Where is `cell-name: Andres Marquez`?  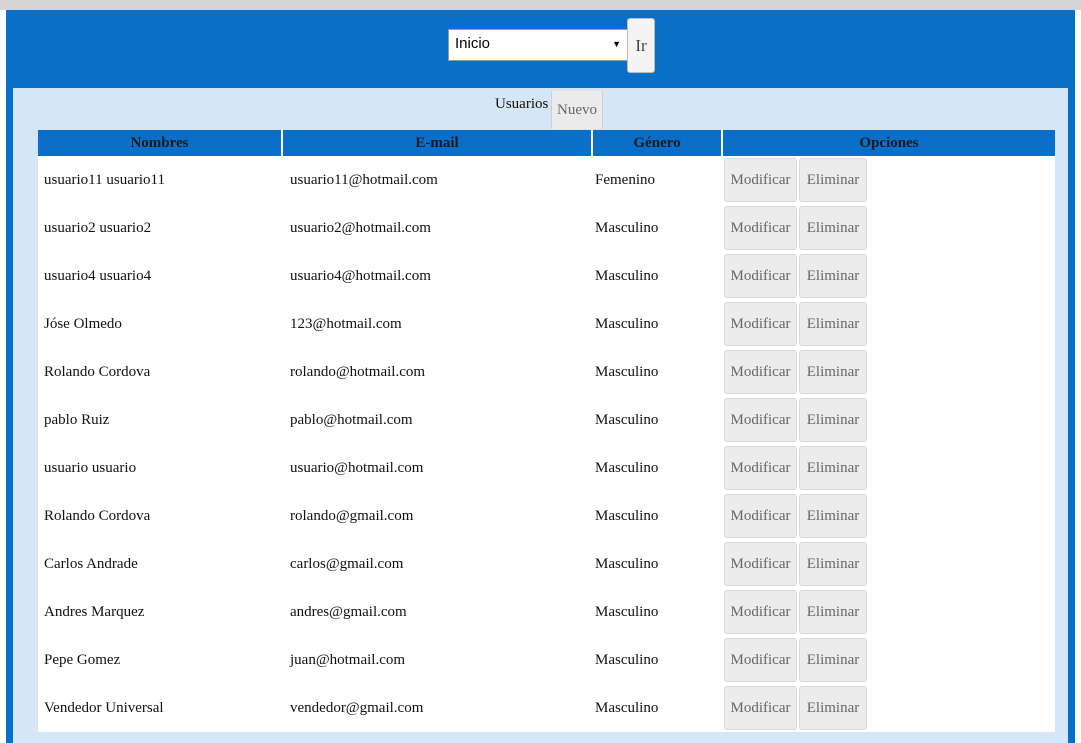
cell-name: Andres Marquez is located at coordinates (94, 611).